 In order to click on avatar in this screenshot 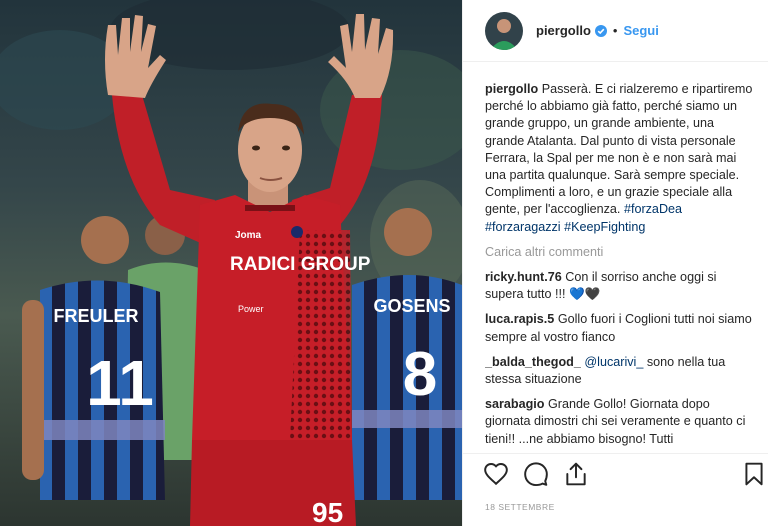, I will do `click(504, 30)`.